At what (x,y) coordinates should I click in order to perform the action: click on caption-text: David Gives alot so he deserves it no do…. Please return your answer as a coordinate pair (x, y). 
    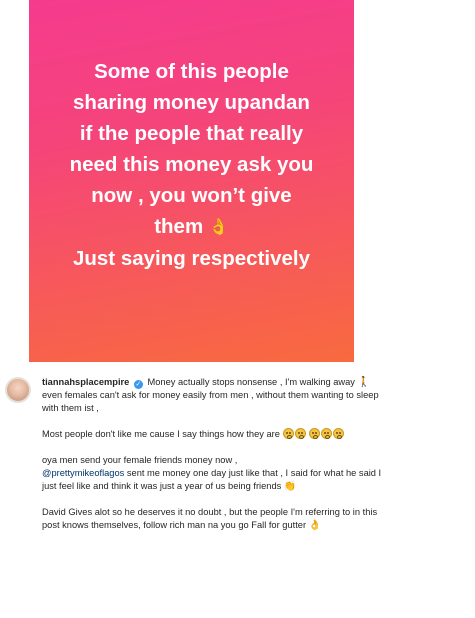
    Looking at the image, I should click on (210, 518).